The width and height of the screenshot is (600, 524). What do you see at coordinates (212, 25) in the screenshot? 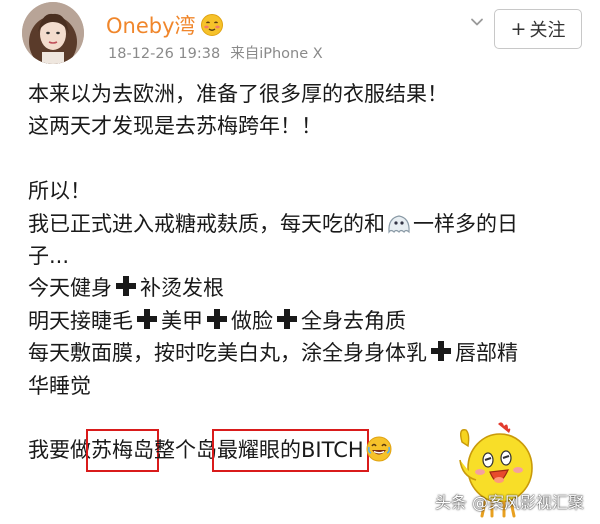
I see `blushing-emoji-icon` at bounding box center [212, 25].